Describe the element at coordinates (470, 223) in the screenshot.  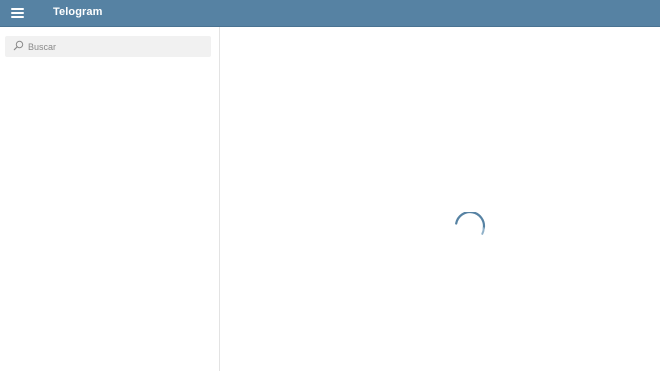
I see `loading-spinner-icon` at that location.